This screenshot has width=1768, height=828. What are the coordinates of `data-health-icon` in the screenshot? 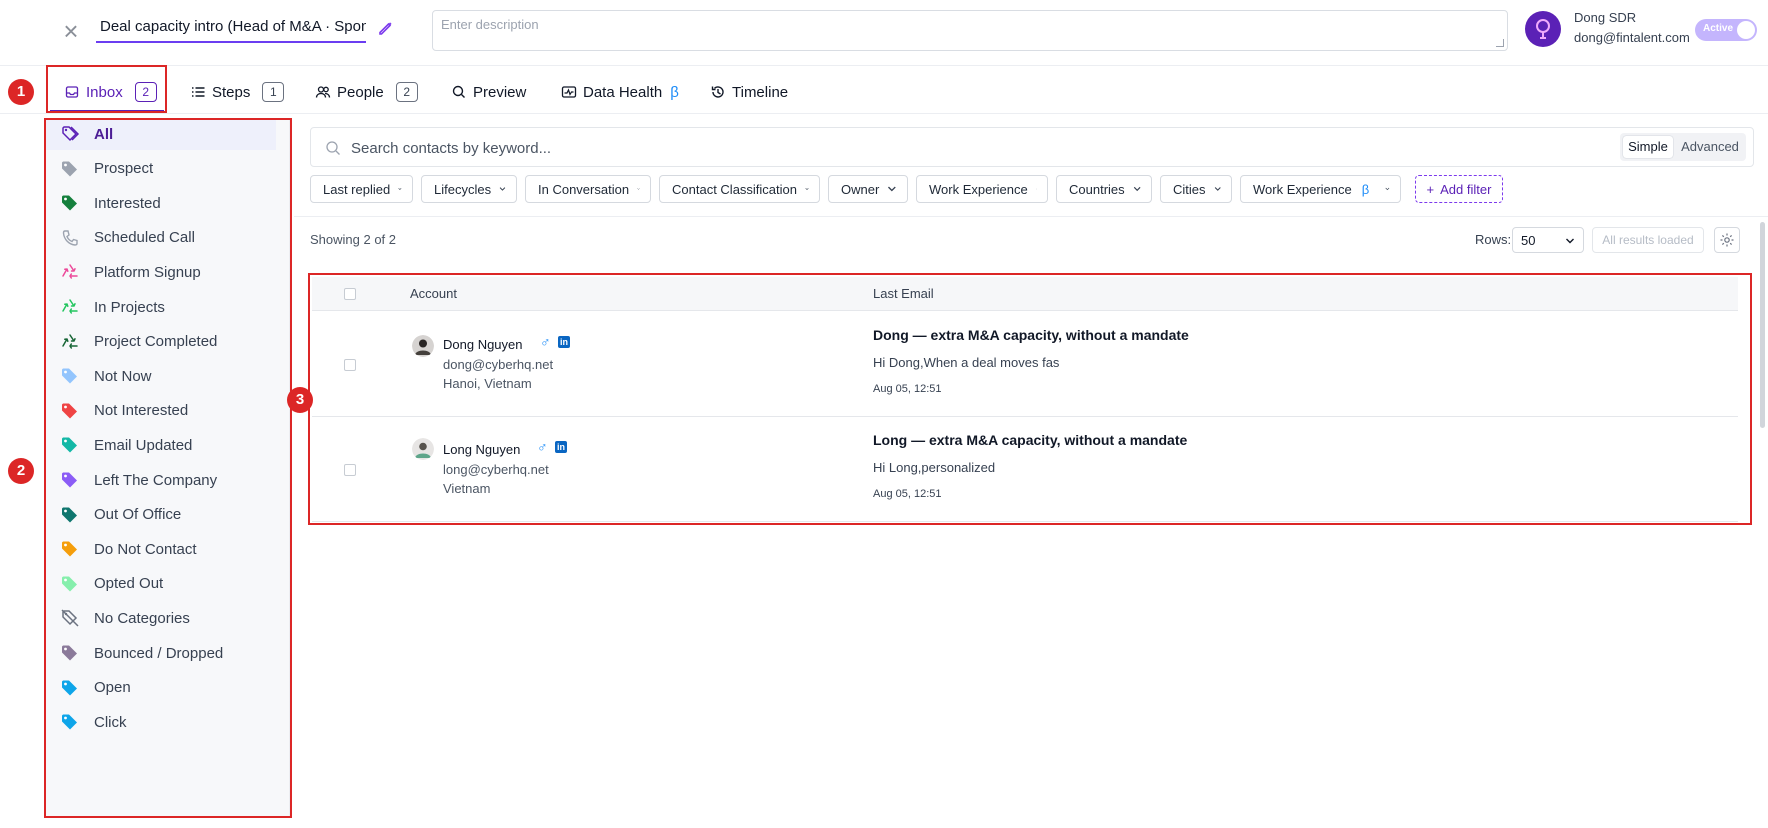 It's located at (569, 92).